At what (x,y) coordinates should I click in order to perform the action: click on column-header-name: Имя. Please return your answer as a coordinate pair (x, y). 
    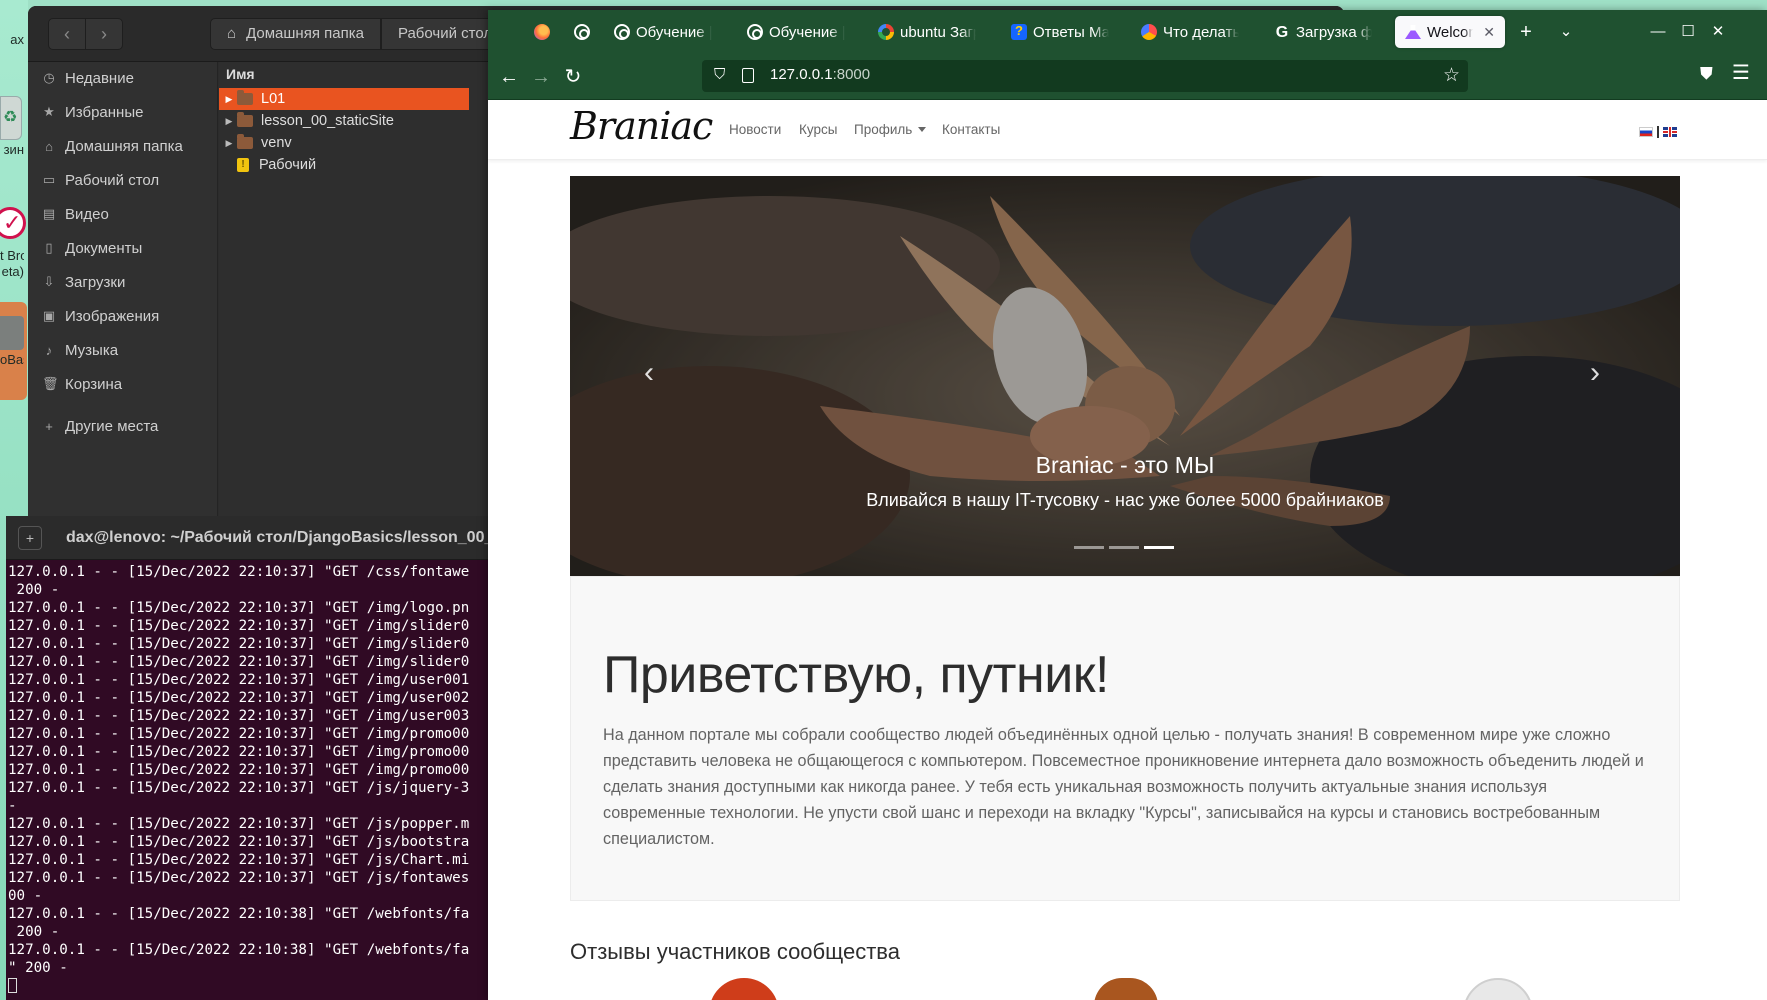
    Looking at the image, I should click on (240, 74).